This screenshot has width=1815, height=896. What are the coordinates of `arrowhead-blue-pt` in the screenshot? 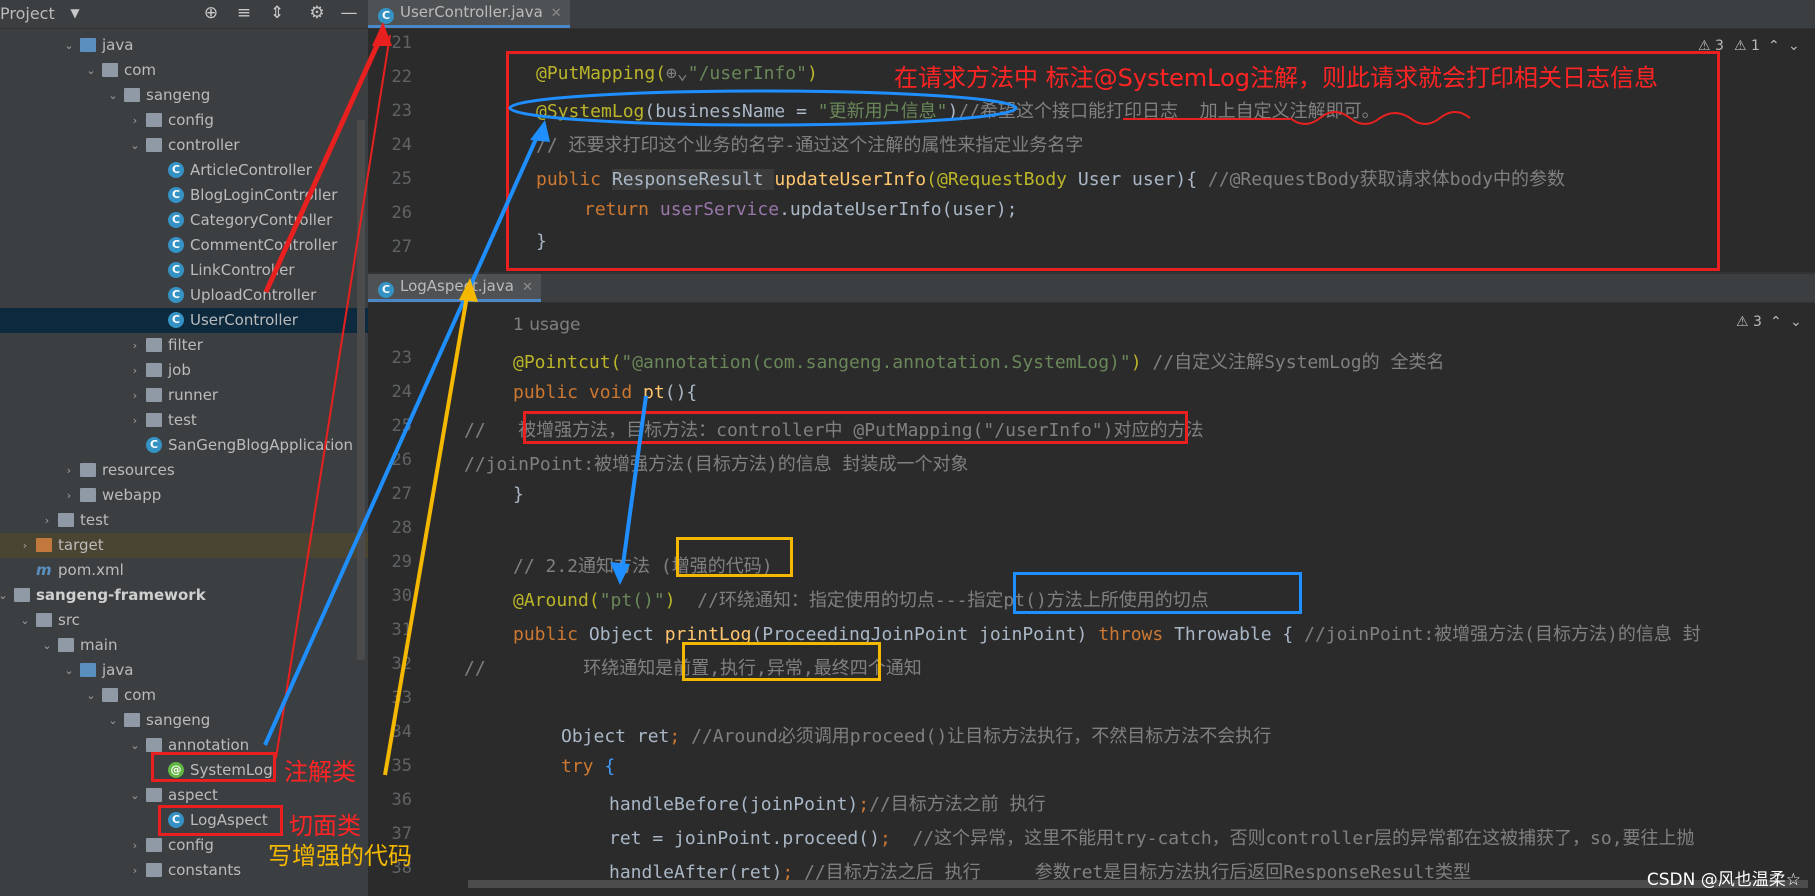 It's located at (620, 573).